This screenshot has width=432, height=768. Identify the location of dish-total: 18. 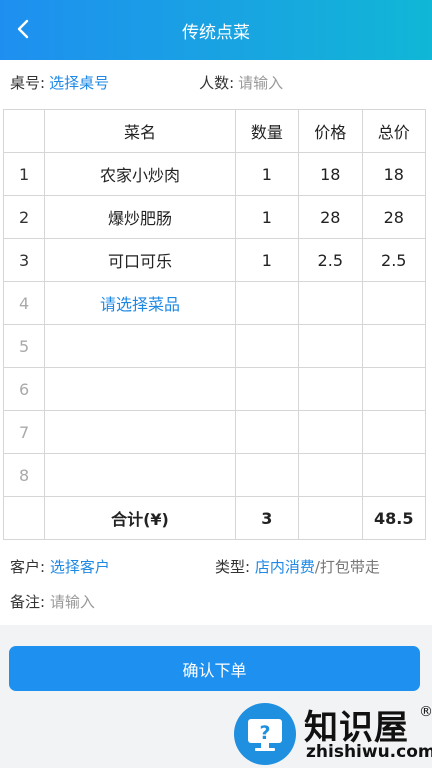
(393, 174).